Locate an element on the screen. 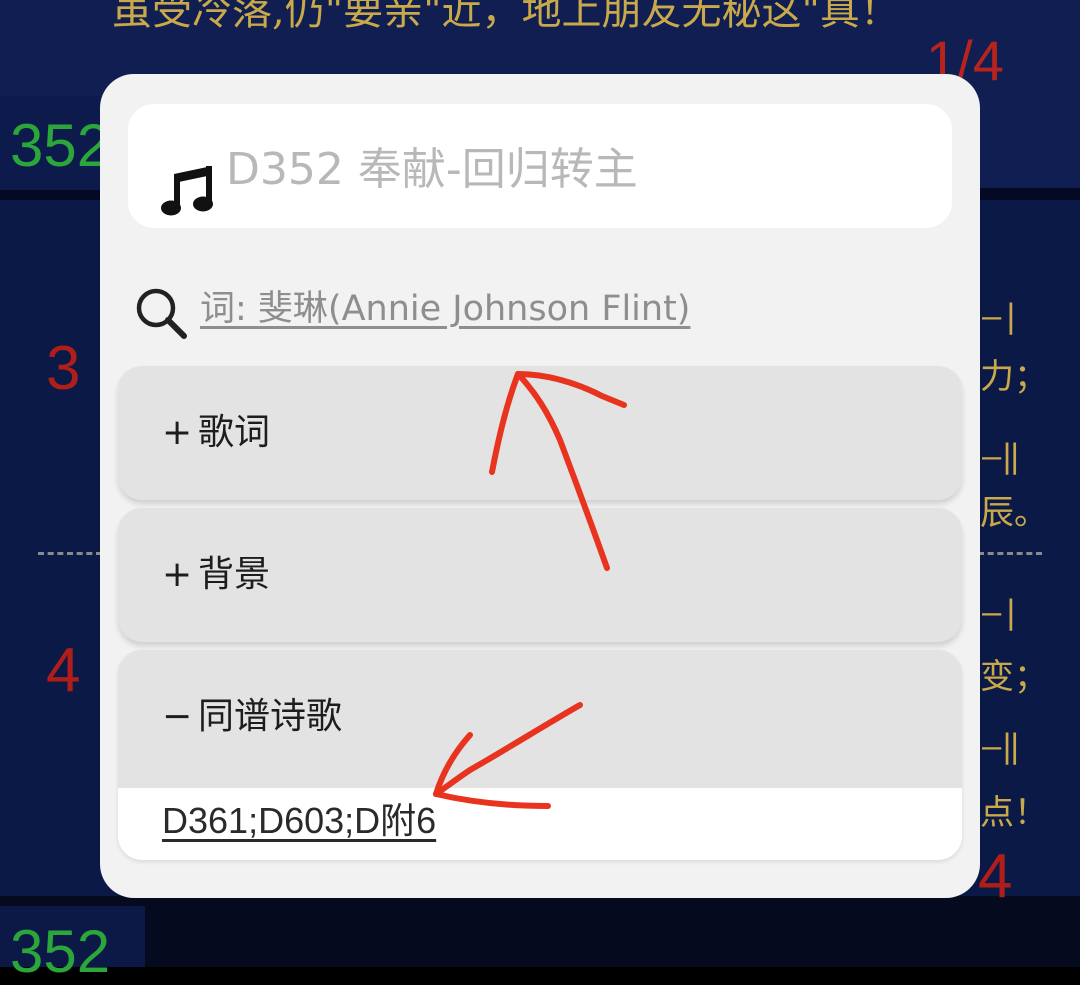  lyric-fragment: 变； is located at coordinates (1014, 677).